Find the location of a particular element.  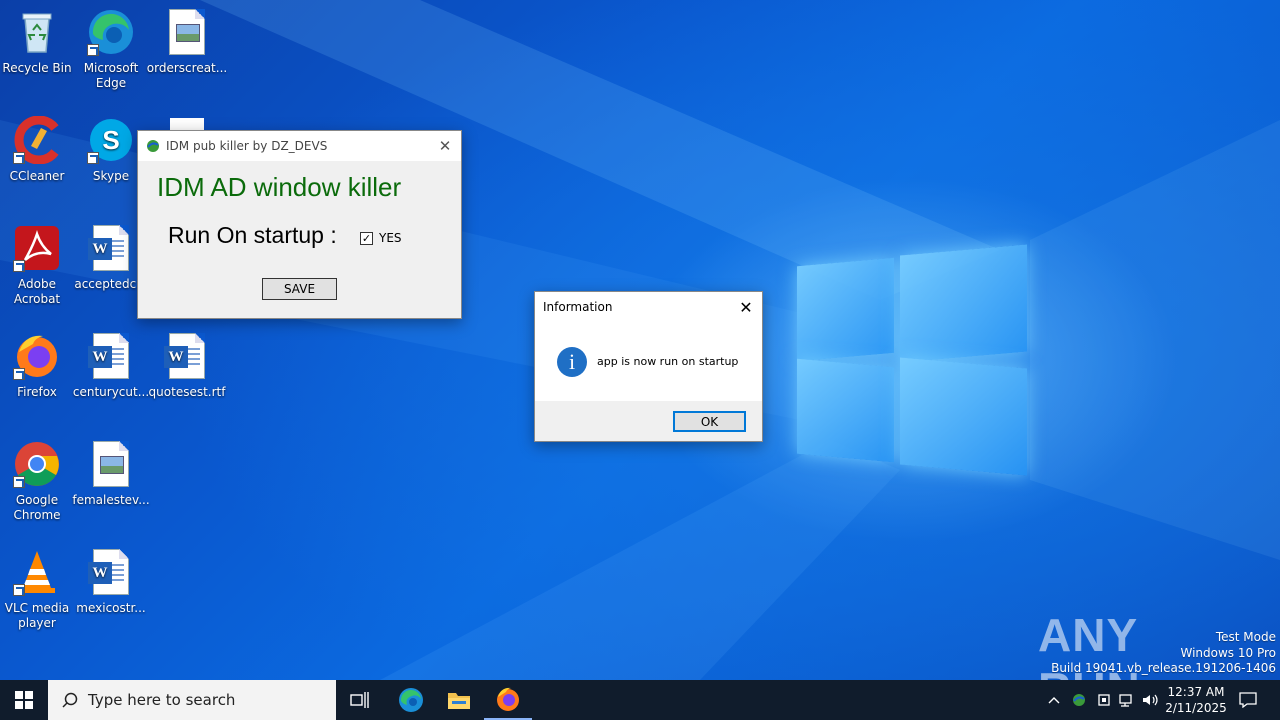

desktop-icon-vlc: VLC media player is located at coordinates (37, 589).